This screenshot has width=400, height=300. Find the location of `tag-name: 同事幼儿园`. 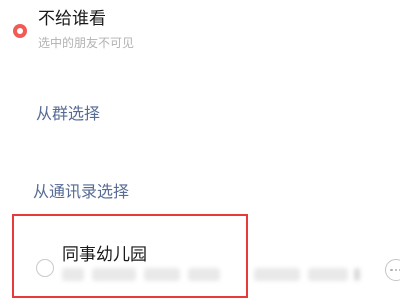

tag-name: 同事幼儿园 is located at coordinates (104, 255).